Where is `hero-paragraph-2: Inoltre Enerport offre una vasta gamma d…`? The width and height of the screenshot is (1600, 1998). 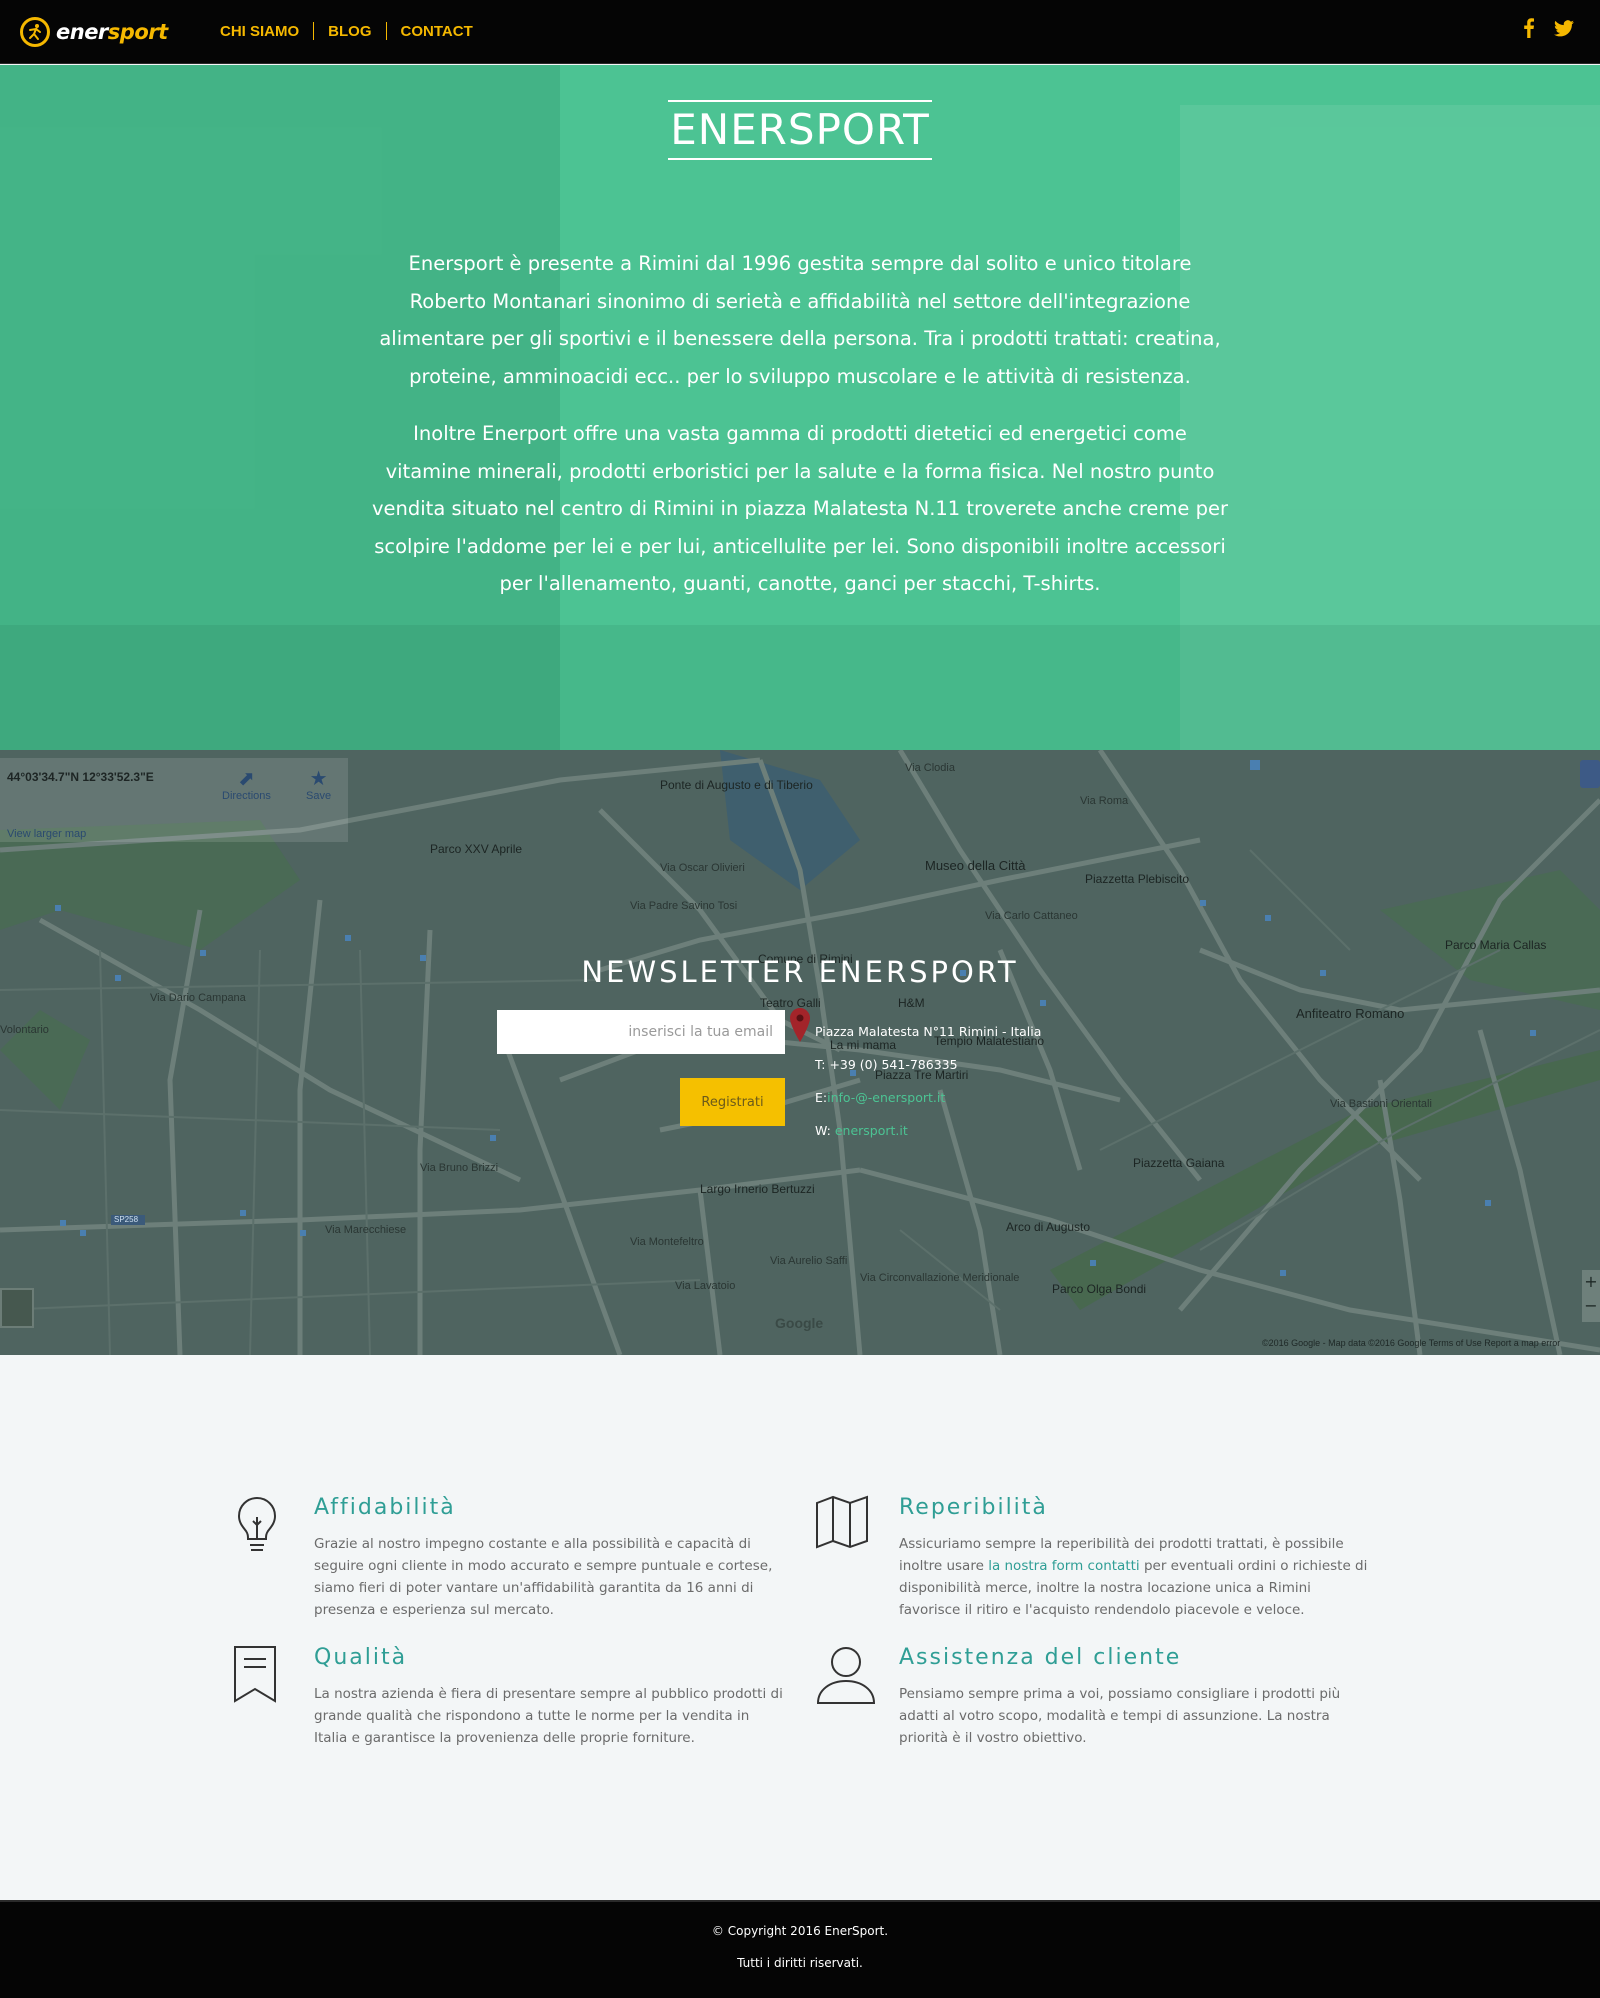
hero-paragraph-2: Inoltre Enerport offre una vasta gamma d… is located at coordinates (800, 508).